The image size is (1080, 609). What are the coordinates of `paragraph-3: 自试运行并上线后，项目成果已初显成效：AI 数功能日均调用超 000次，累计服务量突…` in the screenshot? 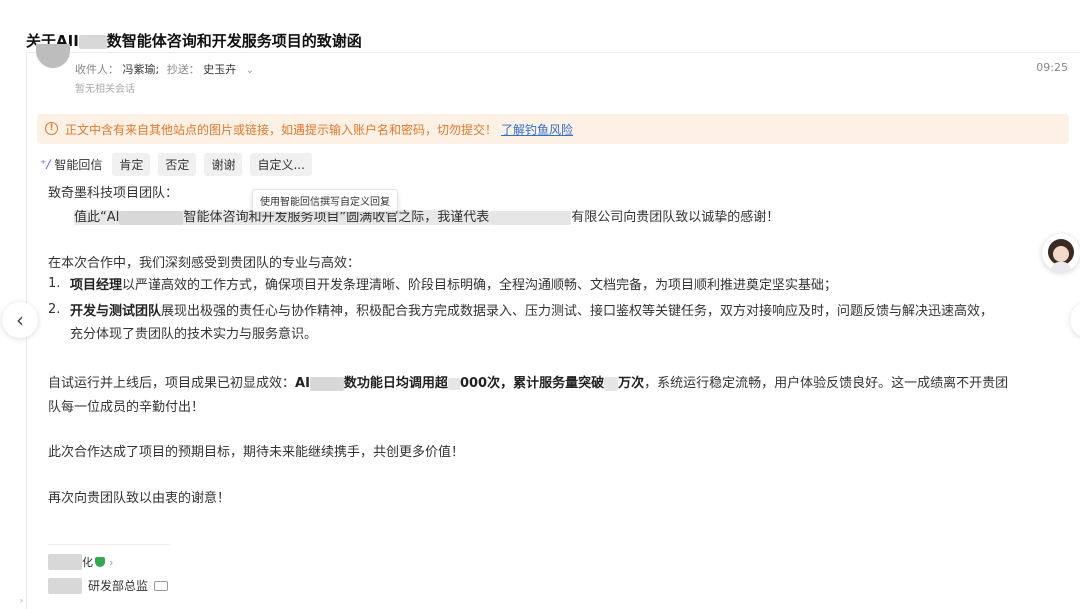 It's located at (528, 383).